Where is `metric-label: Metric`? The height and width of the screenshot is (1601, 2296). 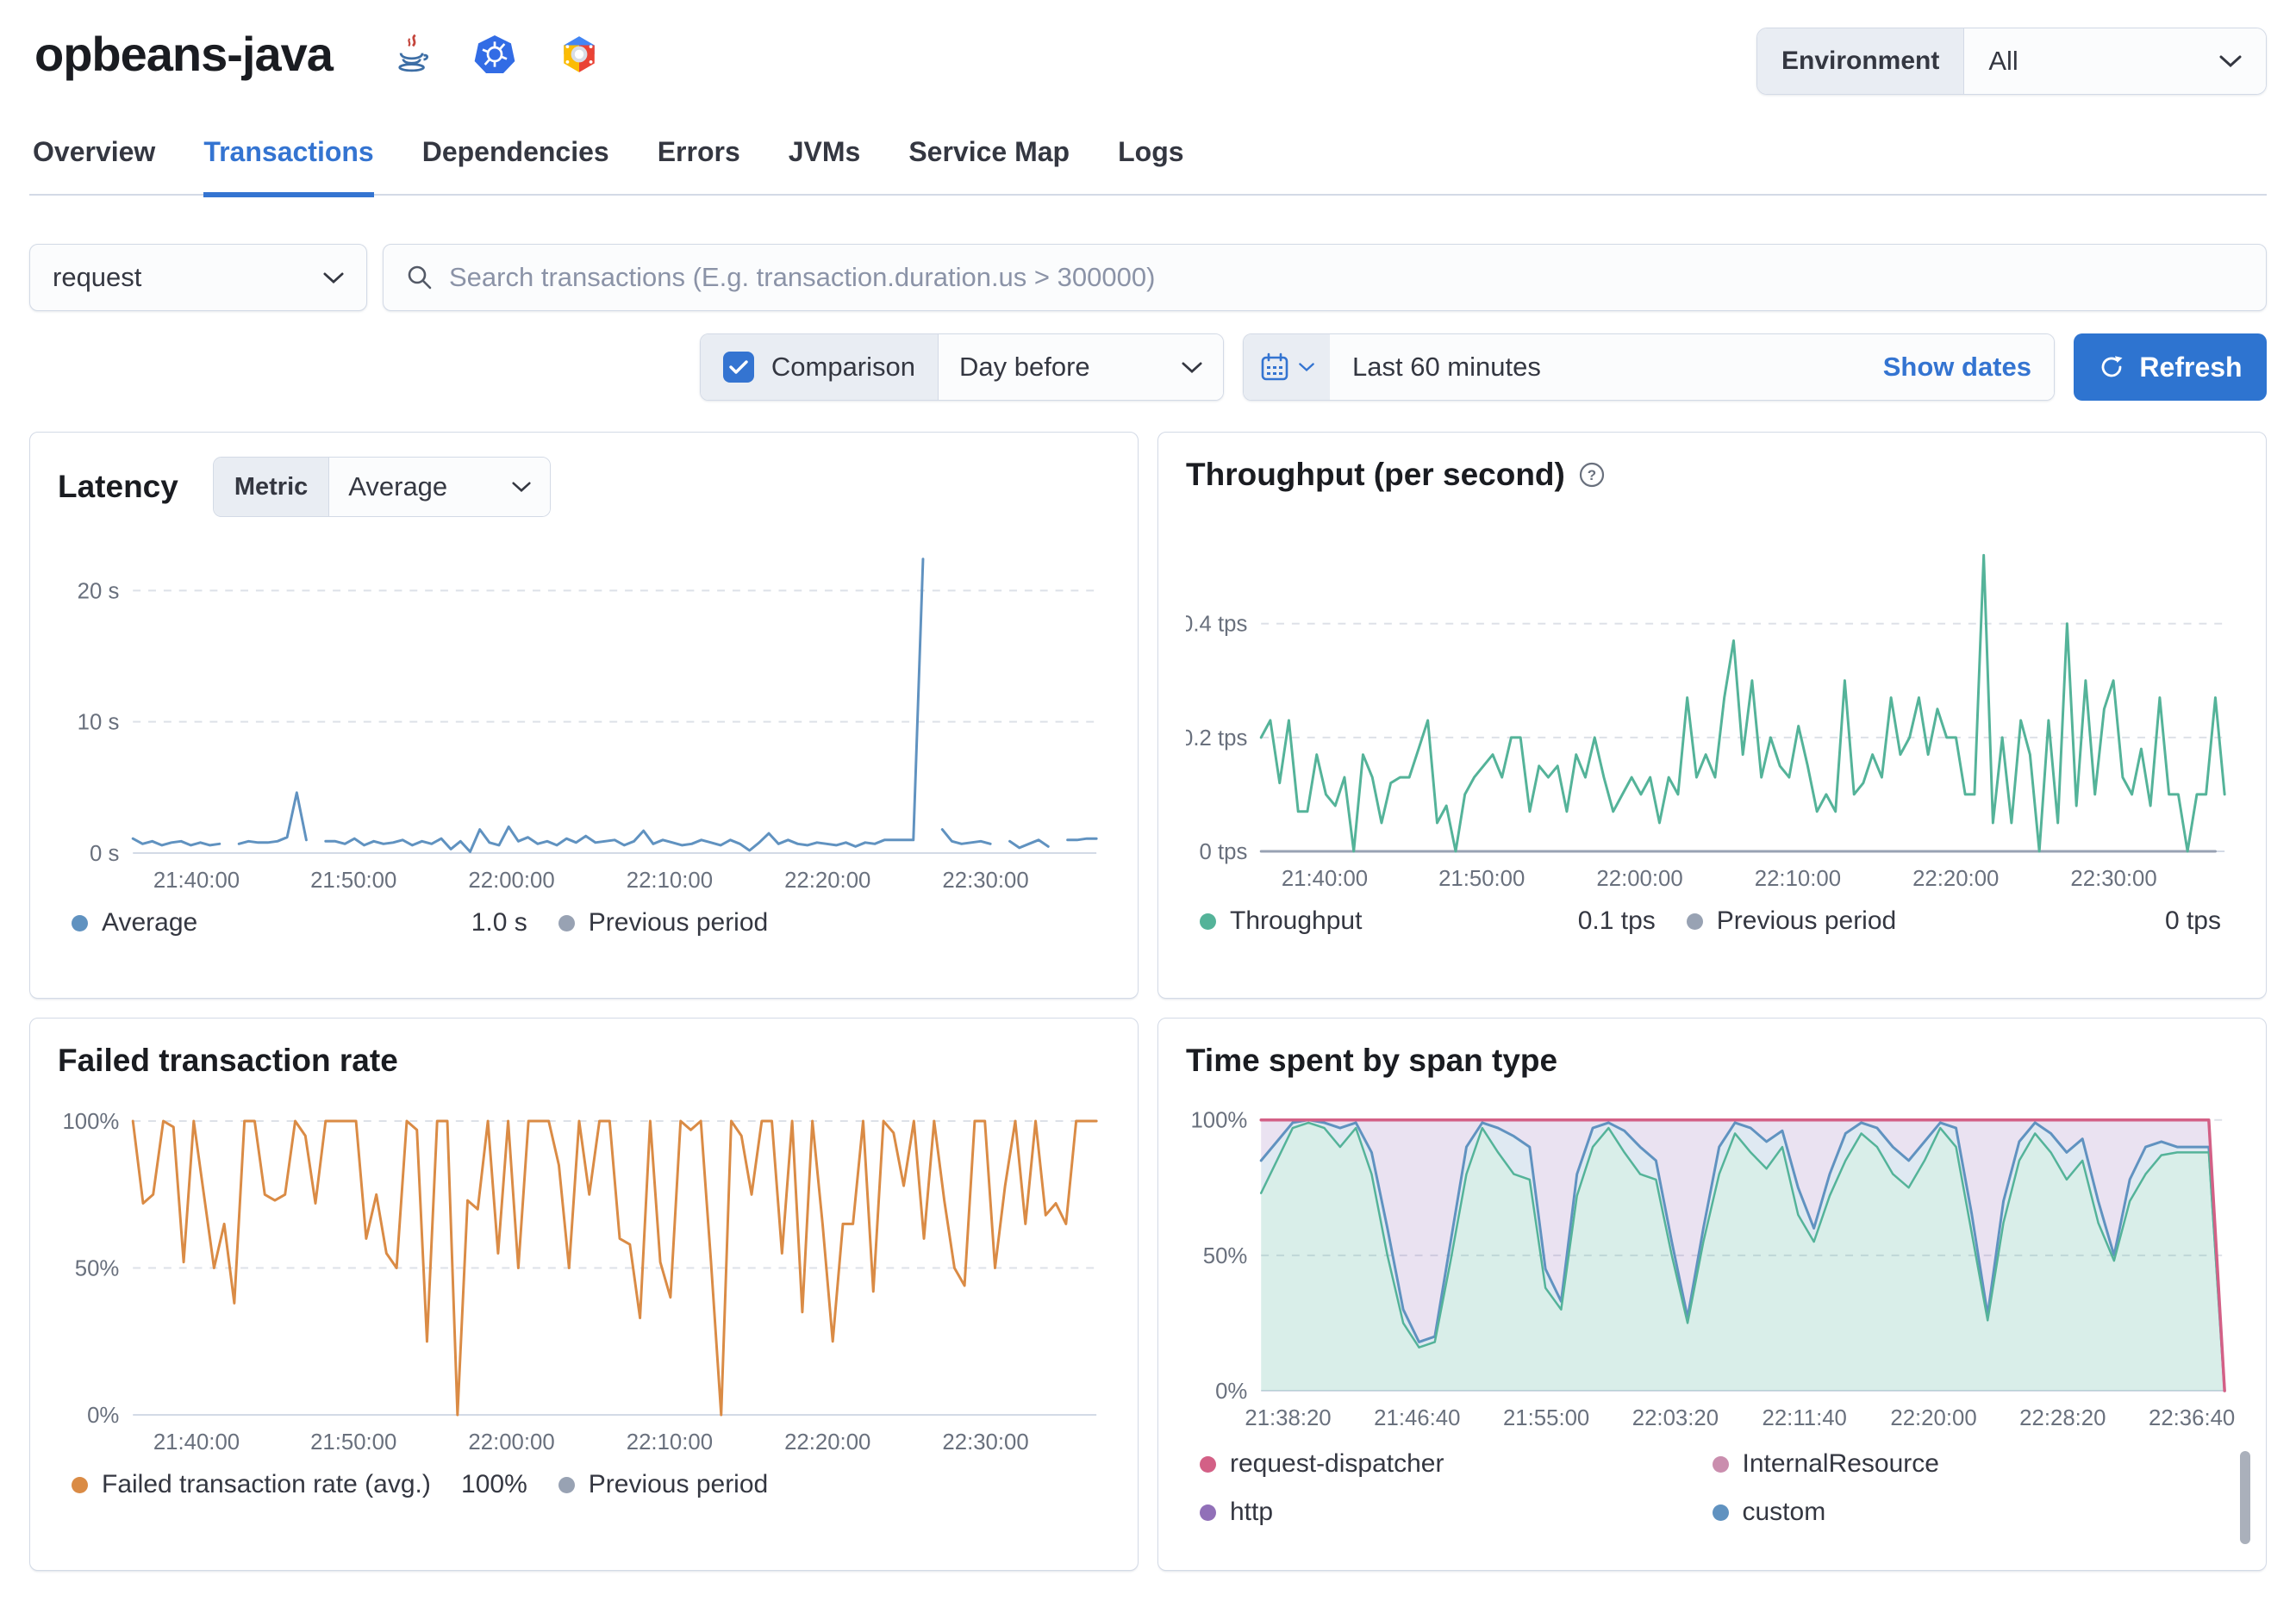
metric-label: Metric is located at coordinates (271, 487).